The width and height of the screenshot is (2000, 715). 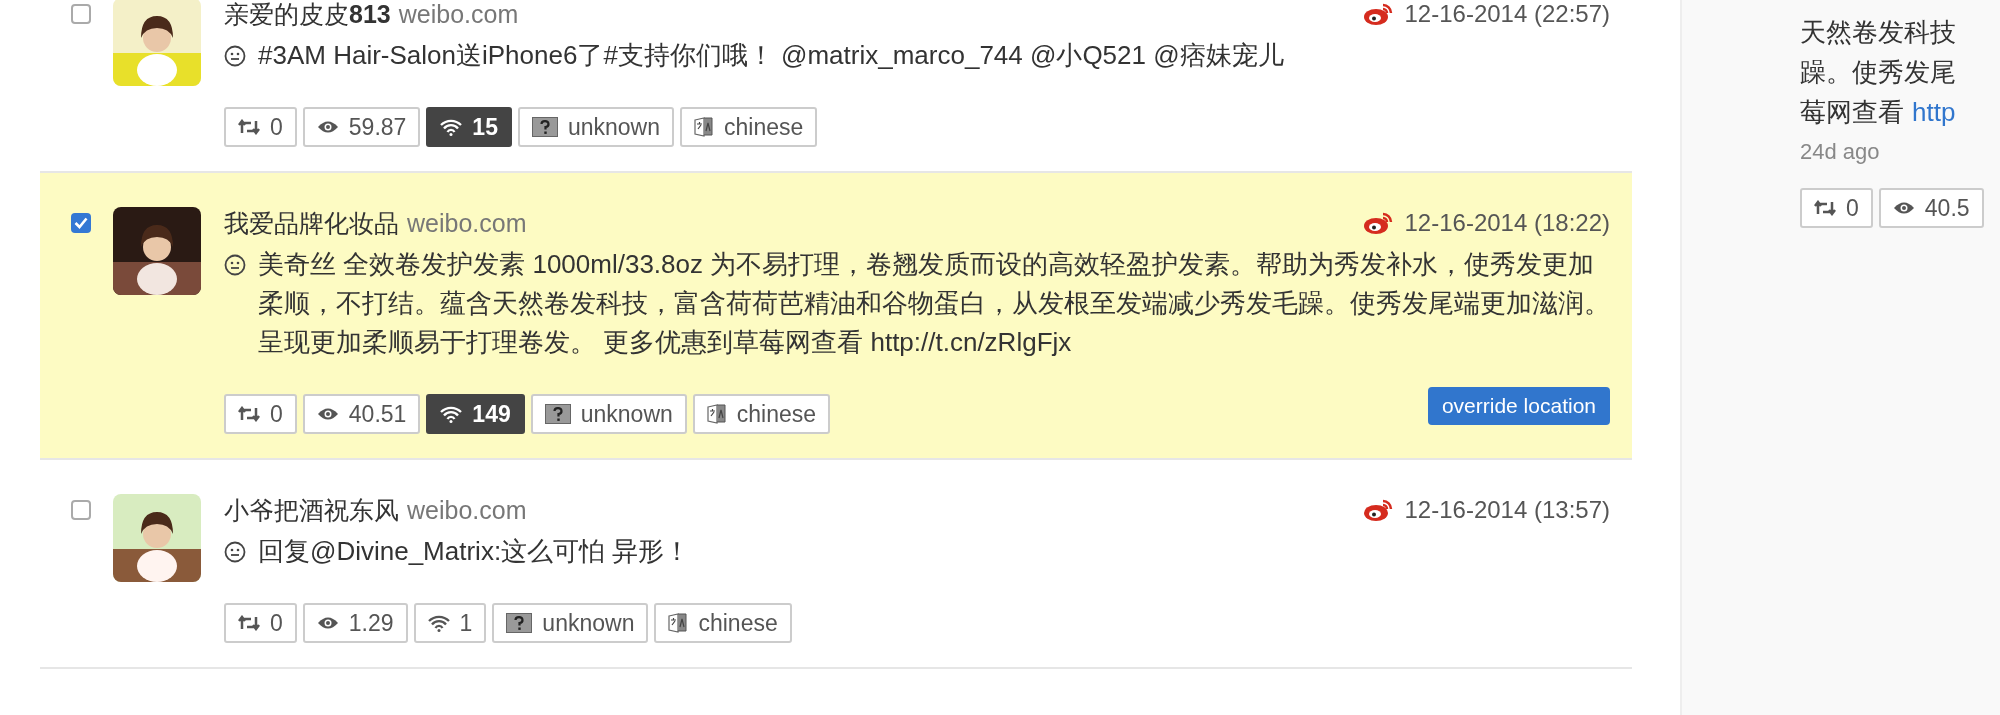 What do you see at coordinates (771, 55) in the screenshot?
I see `post-text: #3AM Hair-Salon送iPhone6了#支持你们哦！ @matrix_marco_744 @小Q521 @痞妹宠儿` at bounding box center [771, 55].